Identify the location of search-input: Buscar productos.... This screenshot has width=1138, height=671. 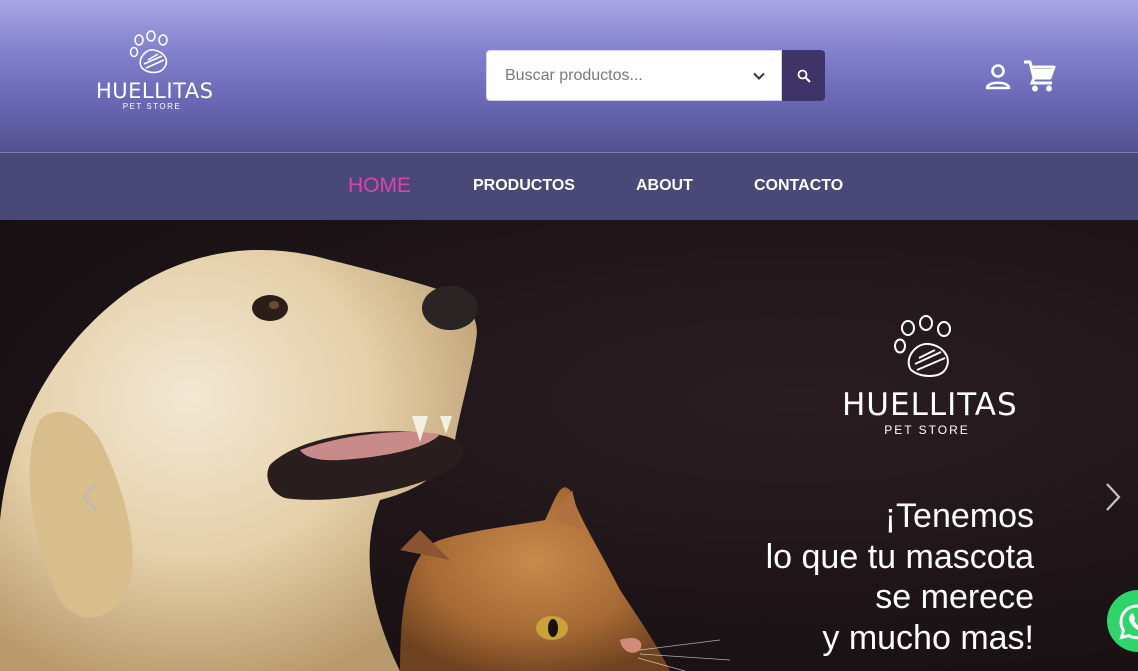
(634, 75).